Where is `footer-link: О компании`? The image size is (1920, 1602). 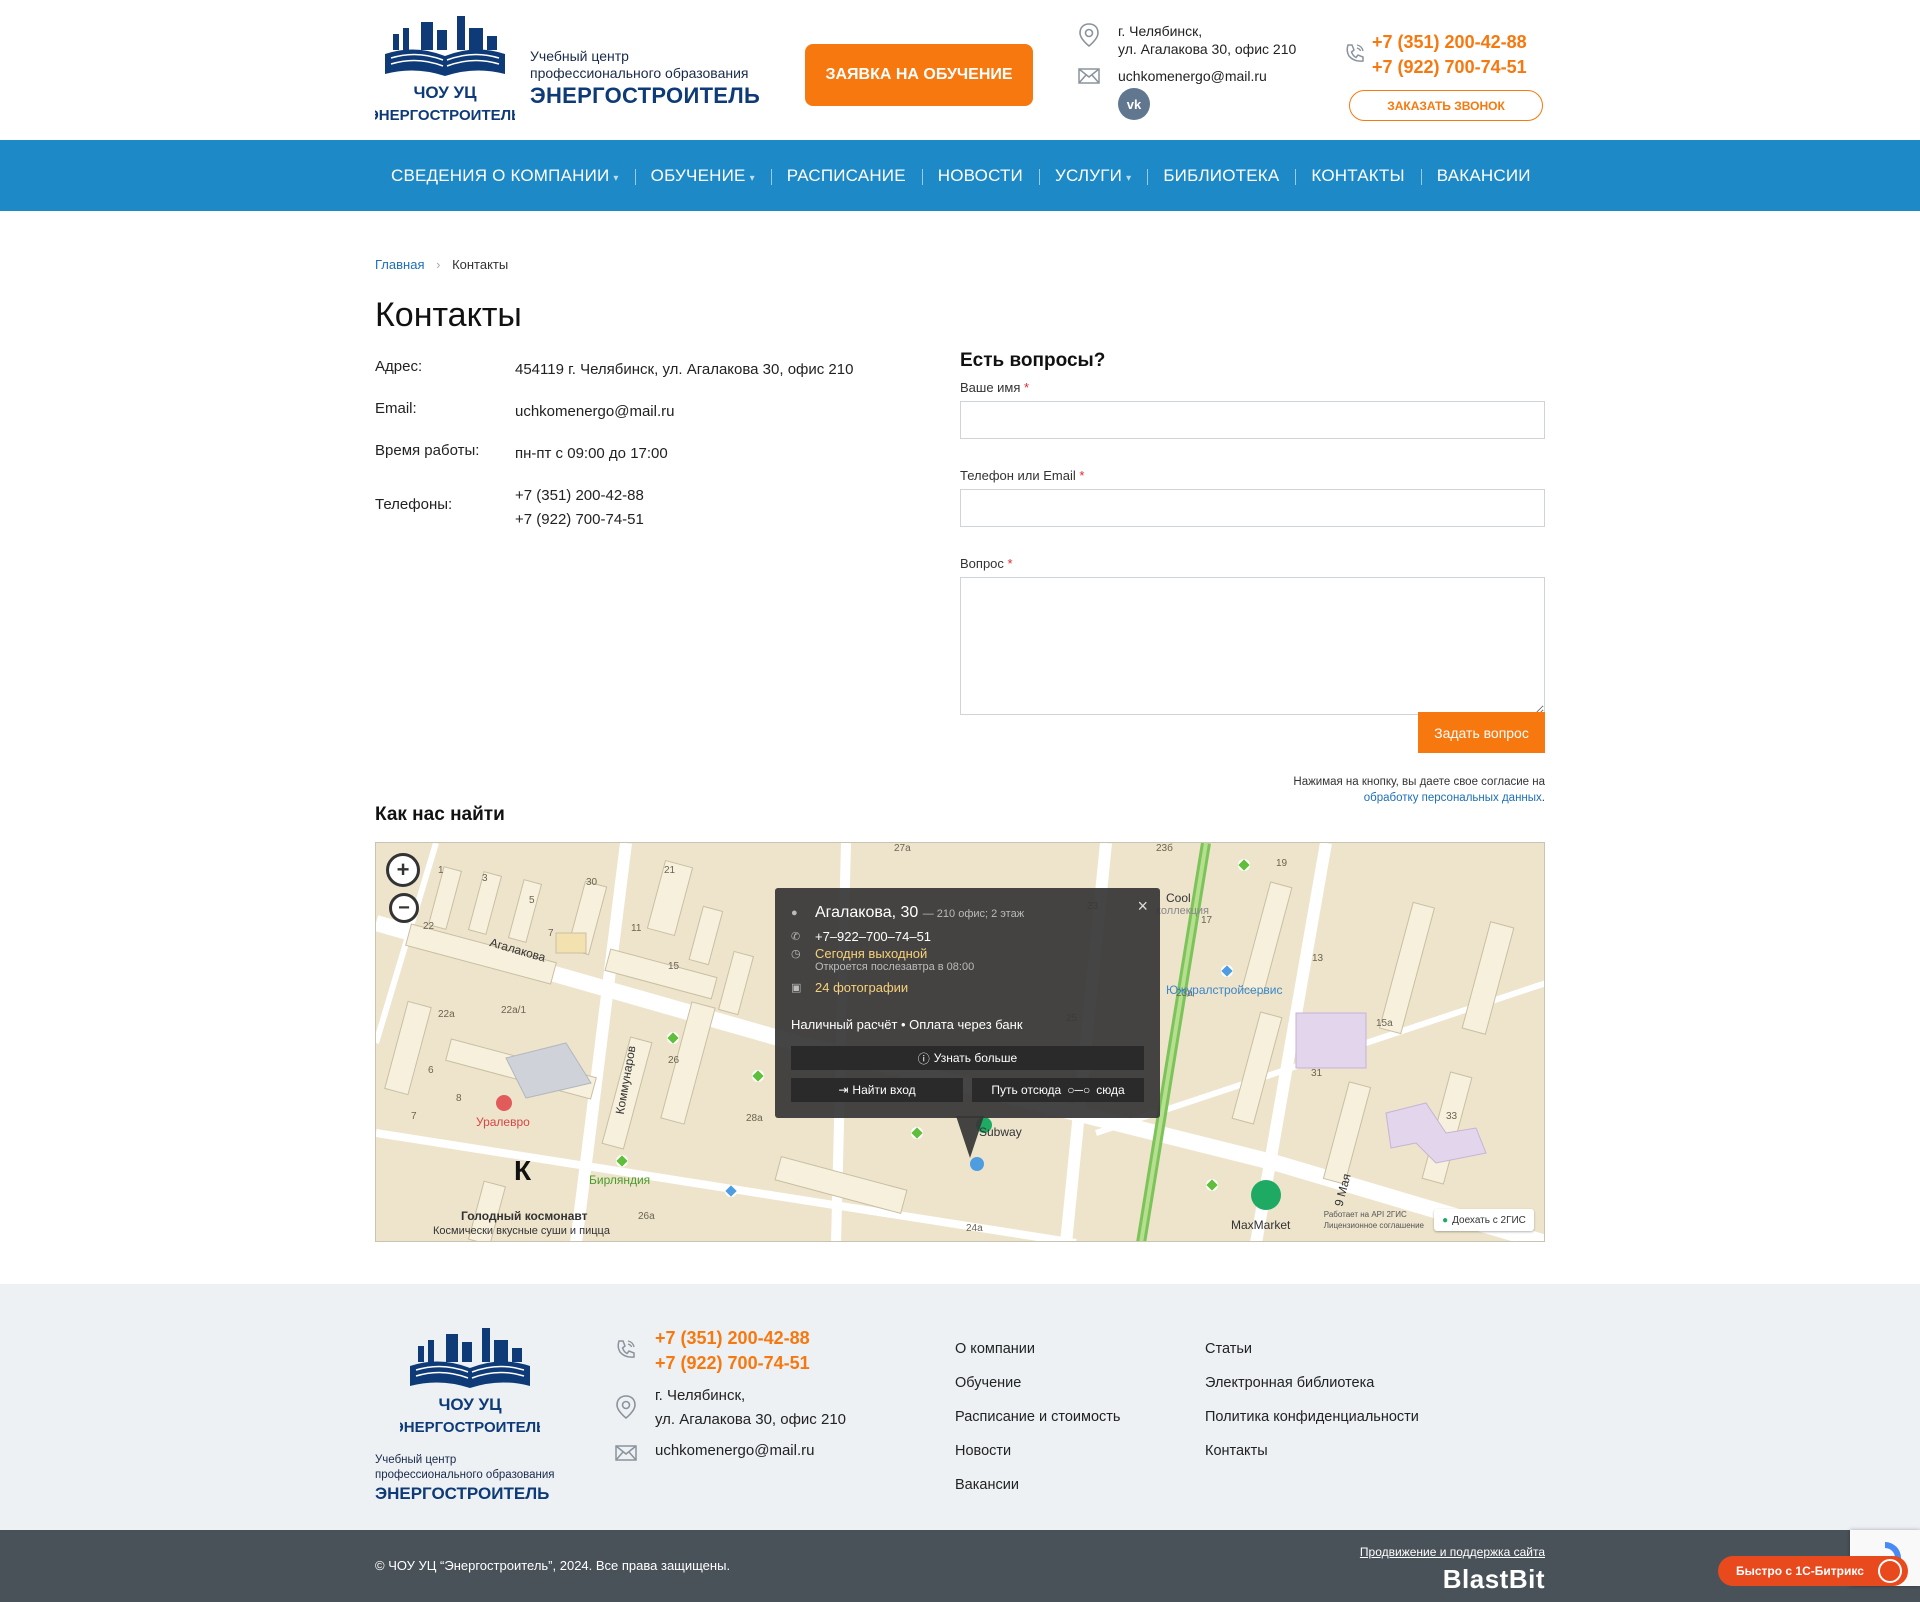 footer-link: О компании is located at coordinates (1037, 1349).